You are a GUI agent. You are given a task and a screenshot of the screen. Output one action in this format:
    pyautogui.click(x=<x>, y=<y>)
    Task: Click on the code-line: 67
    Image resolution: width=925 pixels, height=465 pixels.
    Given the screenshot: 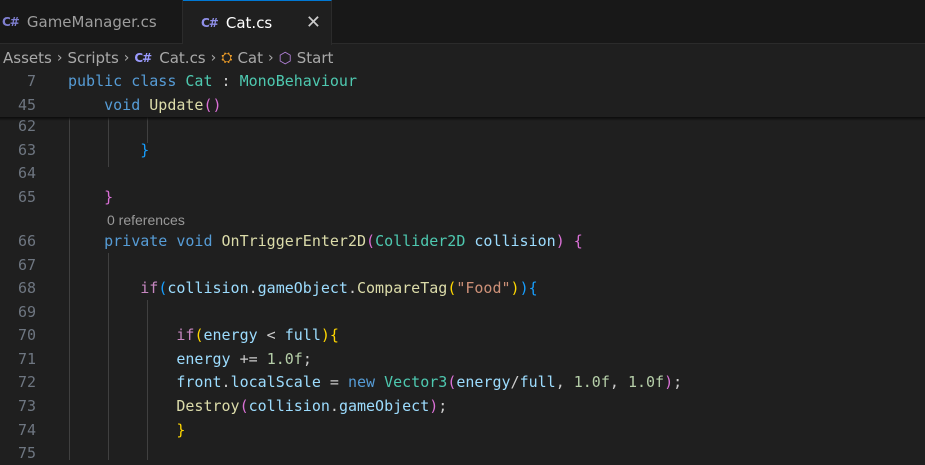 What is the action you would take?
    pyautogui.click(x=462, y=265)
    